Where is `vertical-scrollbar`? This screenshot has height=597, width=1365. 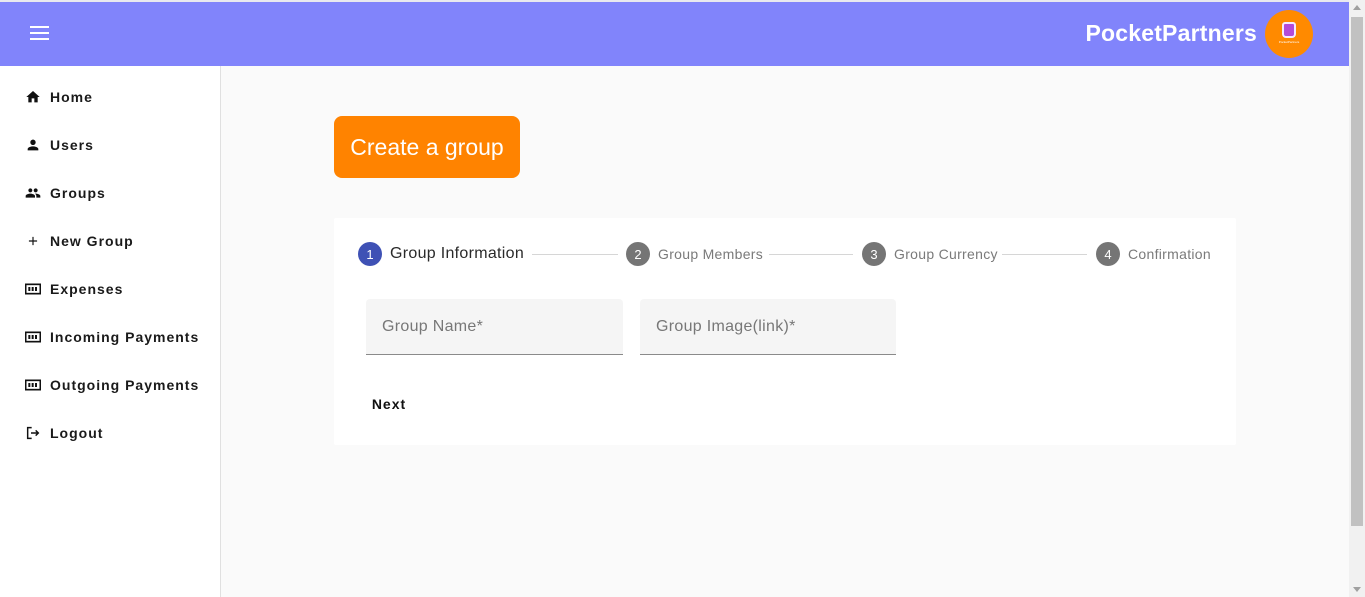
vertical-scrollbar is located at coordinates (1357, 298).